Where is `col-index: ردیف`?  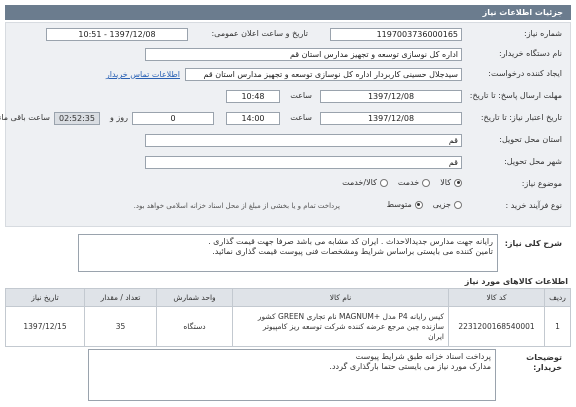 col-index: ردیف is located at coordinates (557, 297).